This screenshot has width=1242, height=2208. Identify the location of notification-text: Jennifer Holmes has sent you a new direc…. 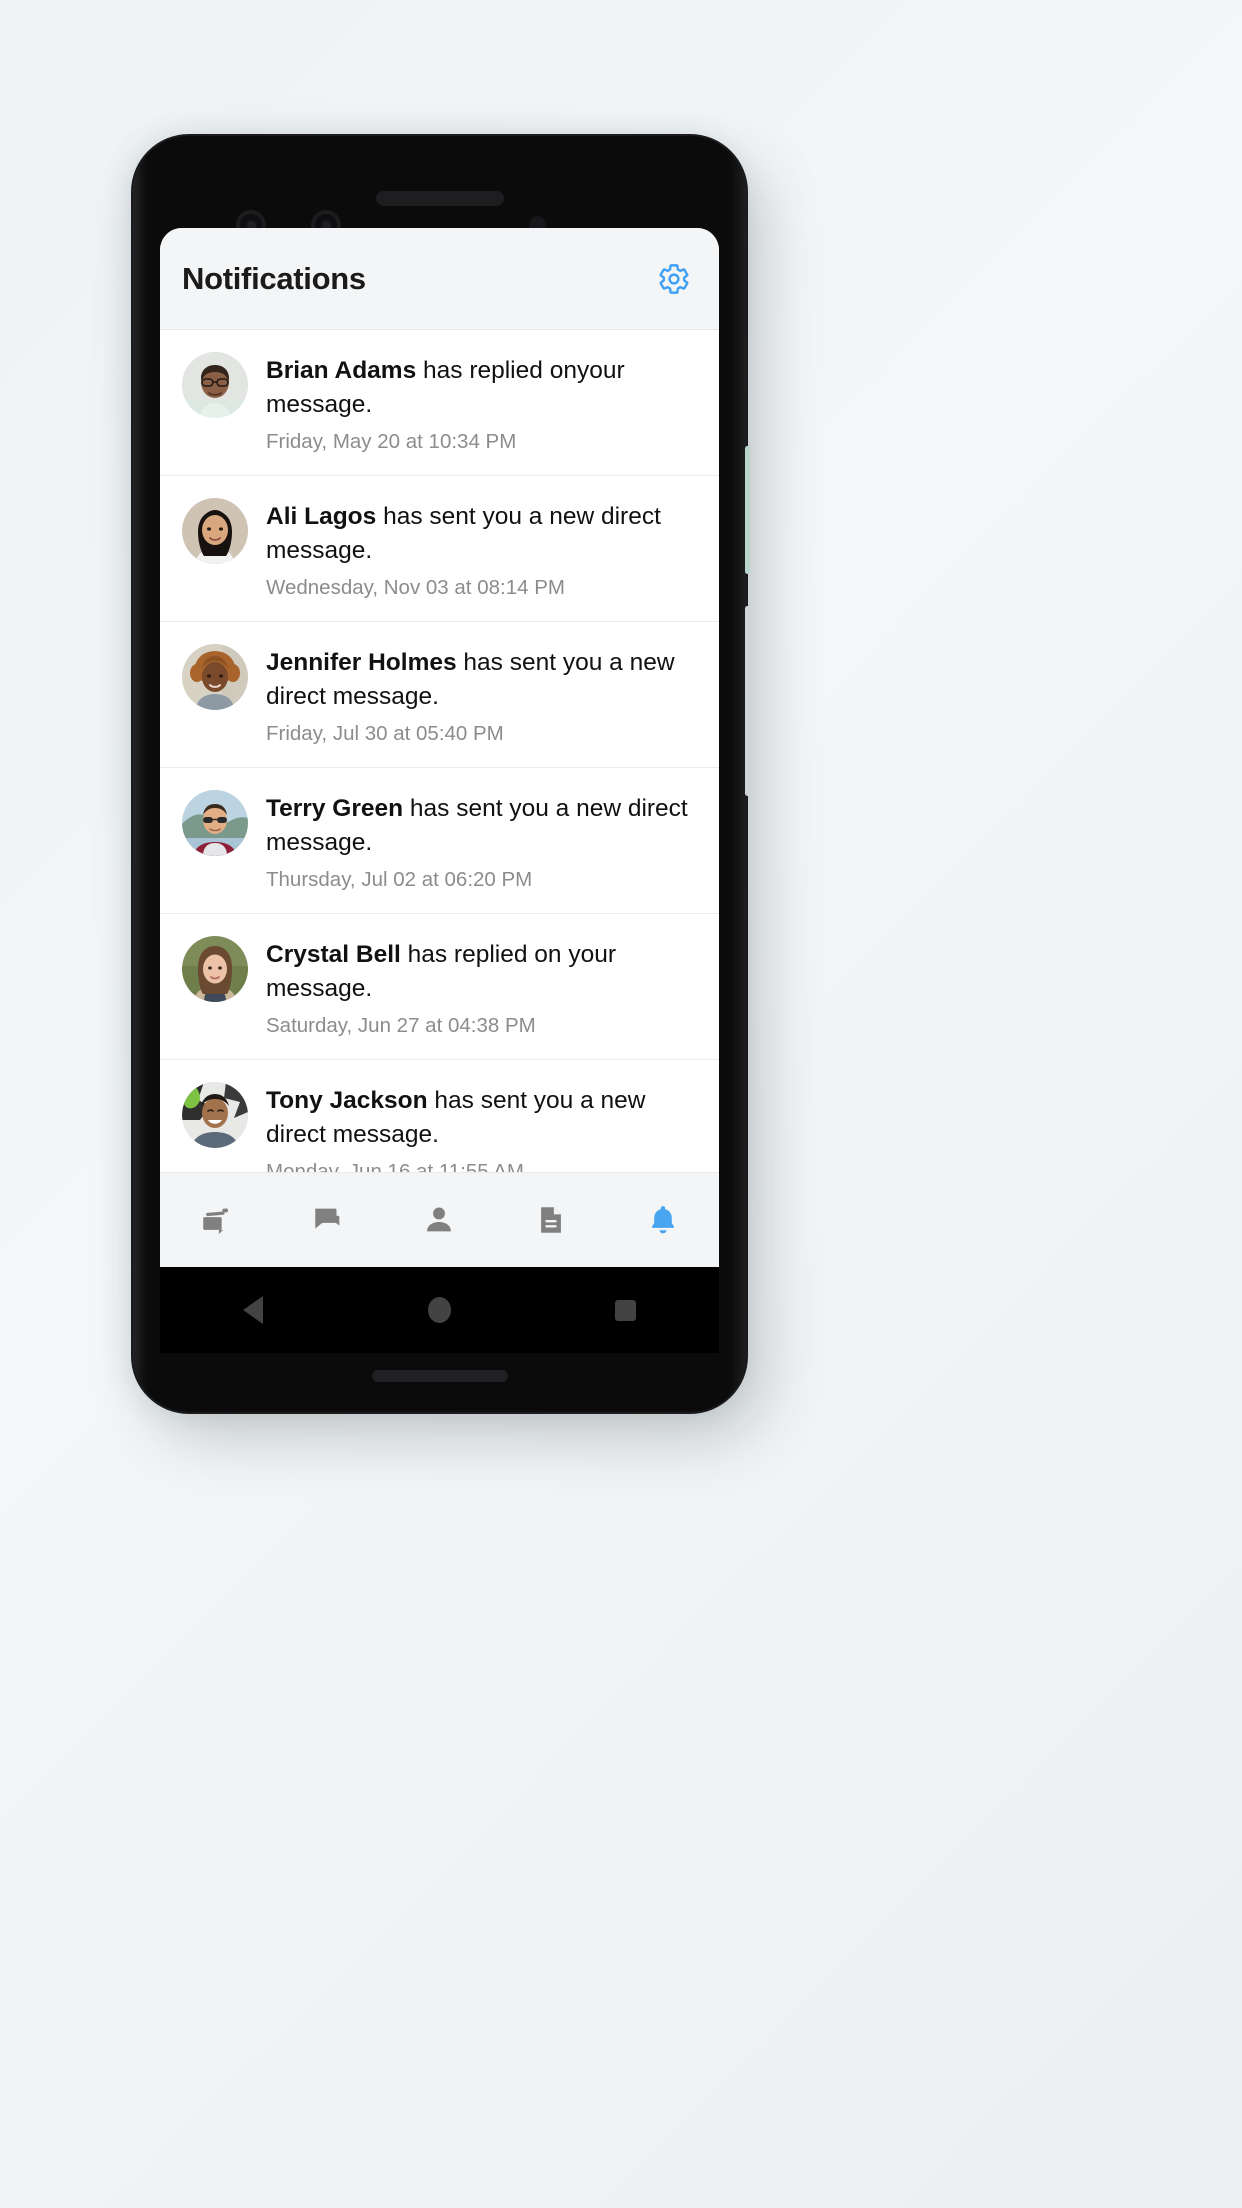
(481, 695).